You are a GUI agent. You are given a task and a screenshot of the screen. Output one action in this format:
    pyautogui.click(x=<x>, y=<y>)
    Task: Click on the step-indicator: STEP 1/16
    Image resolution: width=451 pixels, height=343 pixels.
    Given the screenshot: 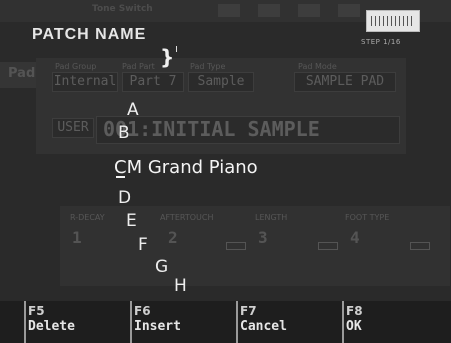 What is the action you would take?
    pyautogui.click(x=381, y=42)
    